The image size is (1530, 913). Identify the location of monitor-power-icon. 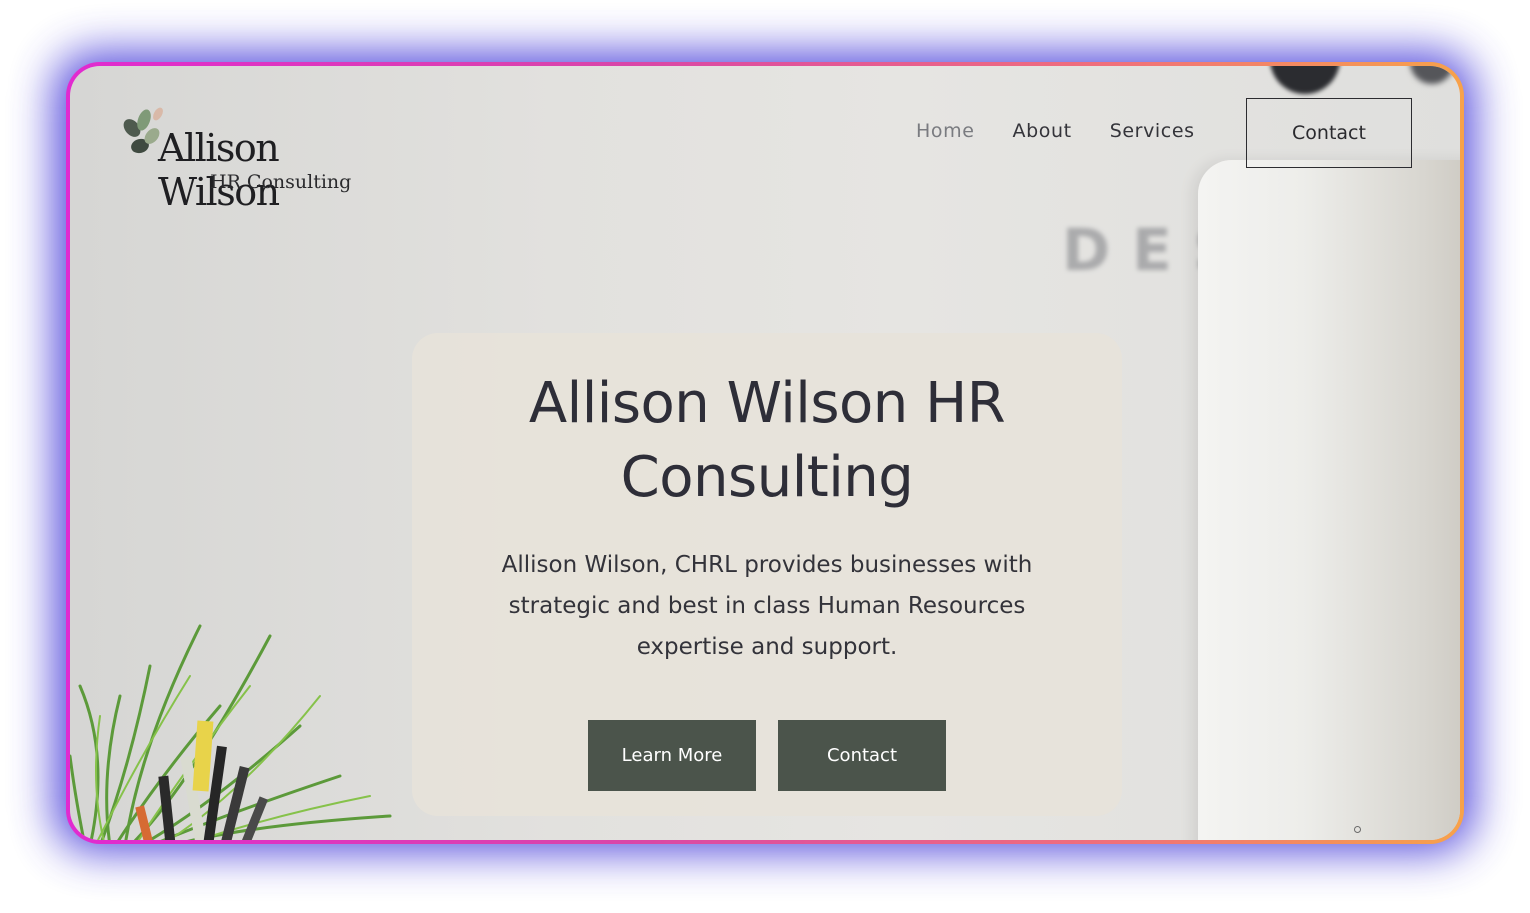
(1357, 829).